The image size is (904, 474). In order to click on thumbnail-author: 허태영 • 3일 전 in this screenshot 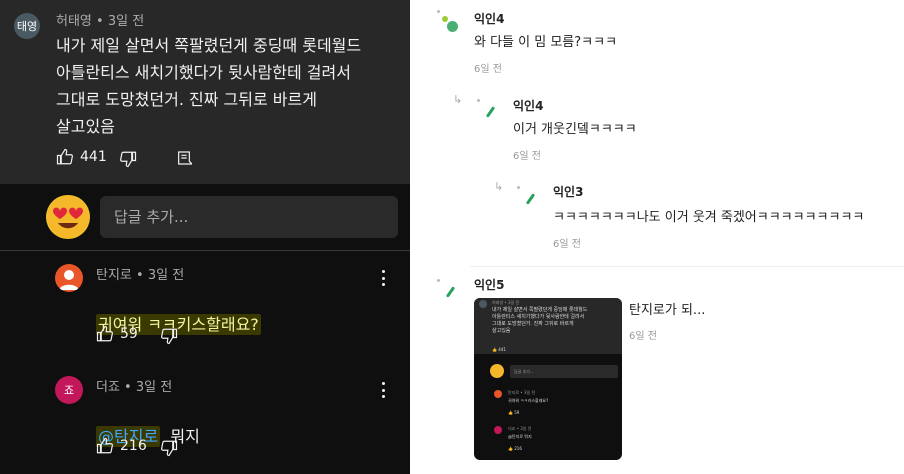, I will do `click(506, 302)`.